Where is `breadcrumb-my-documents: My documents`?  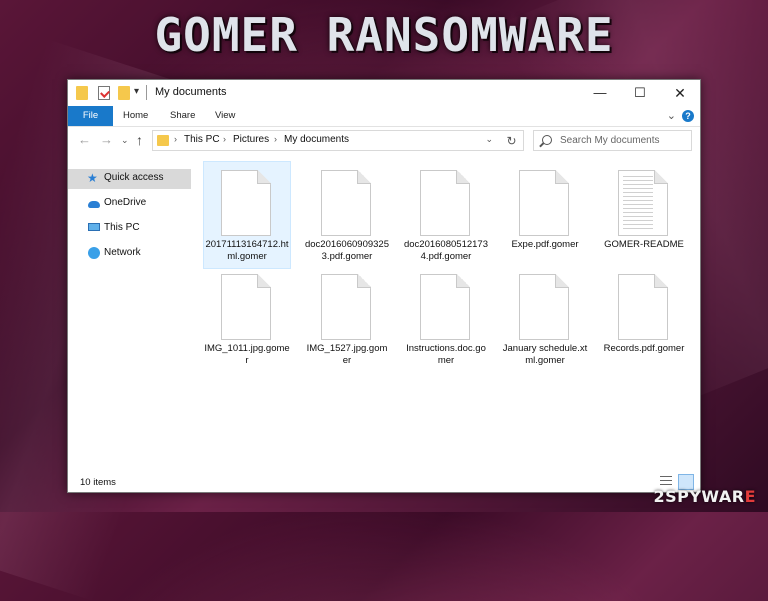
breadcrumb-my-documents: My documents is located at coordinates (316, 139).